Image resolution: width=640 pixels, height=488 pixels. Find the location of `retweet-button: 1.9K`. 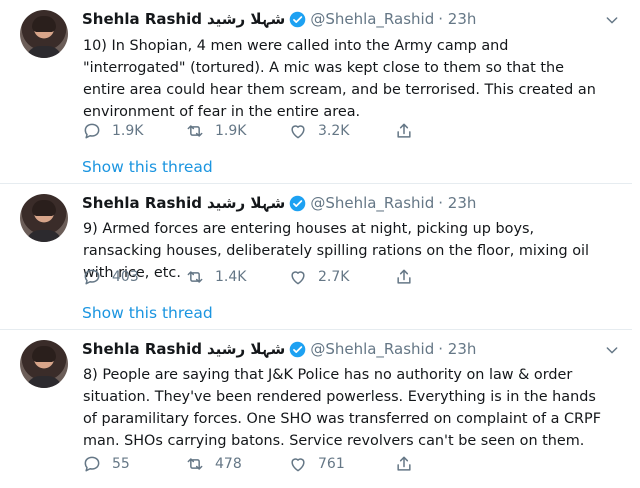

retweet-button: 1.9K is located at coordinates (215, 131).